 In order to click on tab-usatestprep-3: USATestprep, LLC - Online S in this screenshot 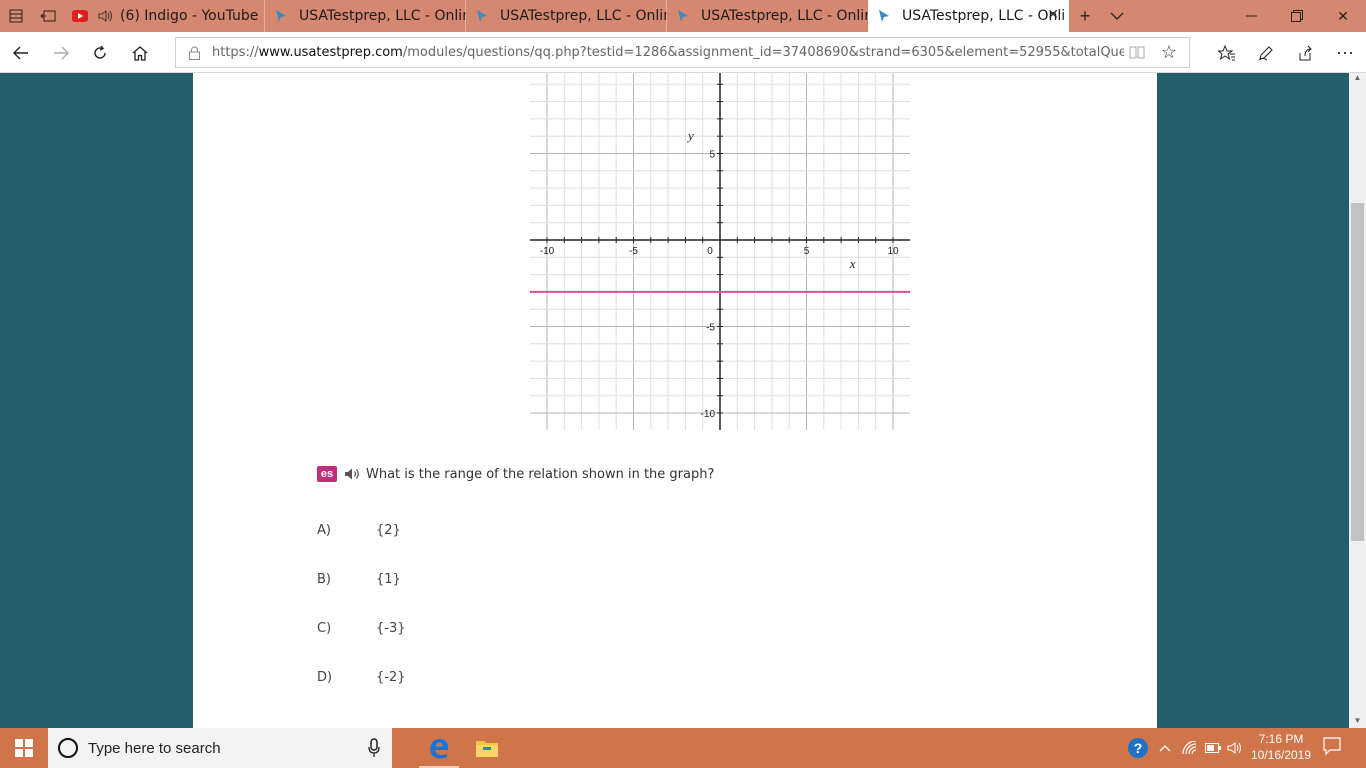, I will do `click(767, 16)`.